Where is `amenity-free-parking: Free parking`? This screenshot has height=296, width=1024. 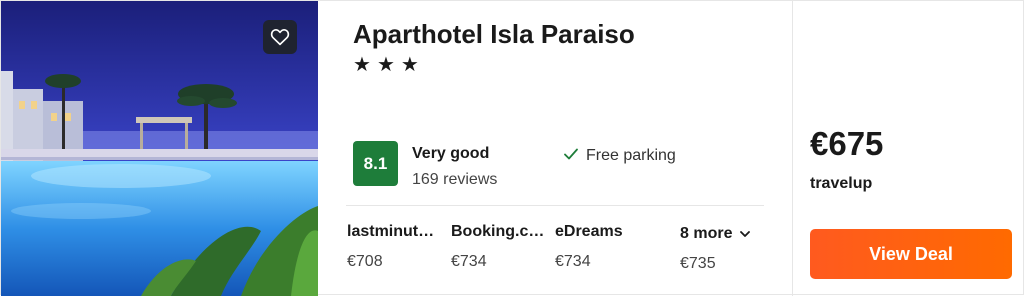
amenity-free-parking: Free parking is located at coordinates (620, 156).